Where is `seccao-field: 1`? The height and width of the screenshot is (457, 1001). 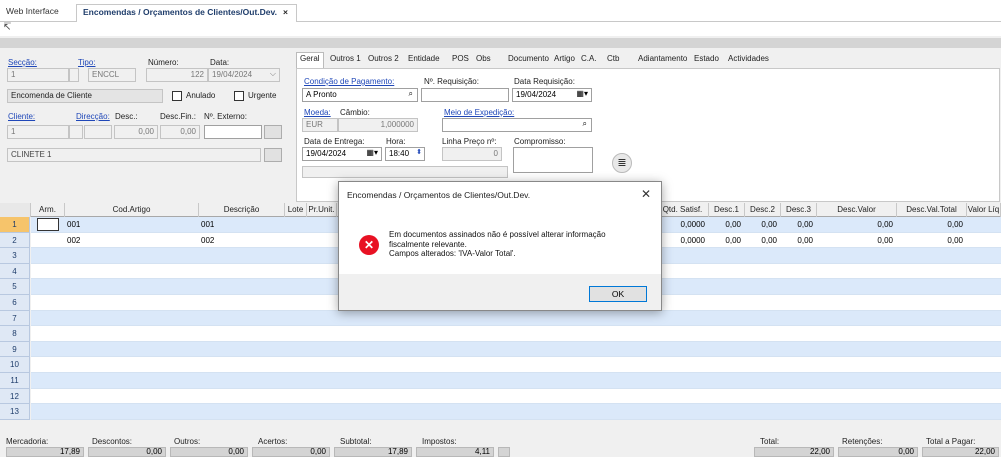
seccao-field: 1 is located at coordinates (38, 75).